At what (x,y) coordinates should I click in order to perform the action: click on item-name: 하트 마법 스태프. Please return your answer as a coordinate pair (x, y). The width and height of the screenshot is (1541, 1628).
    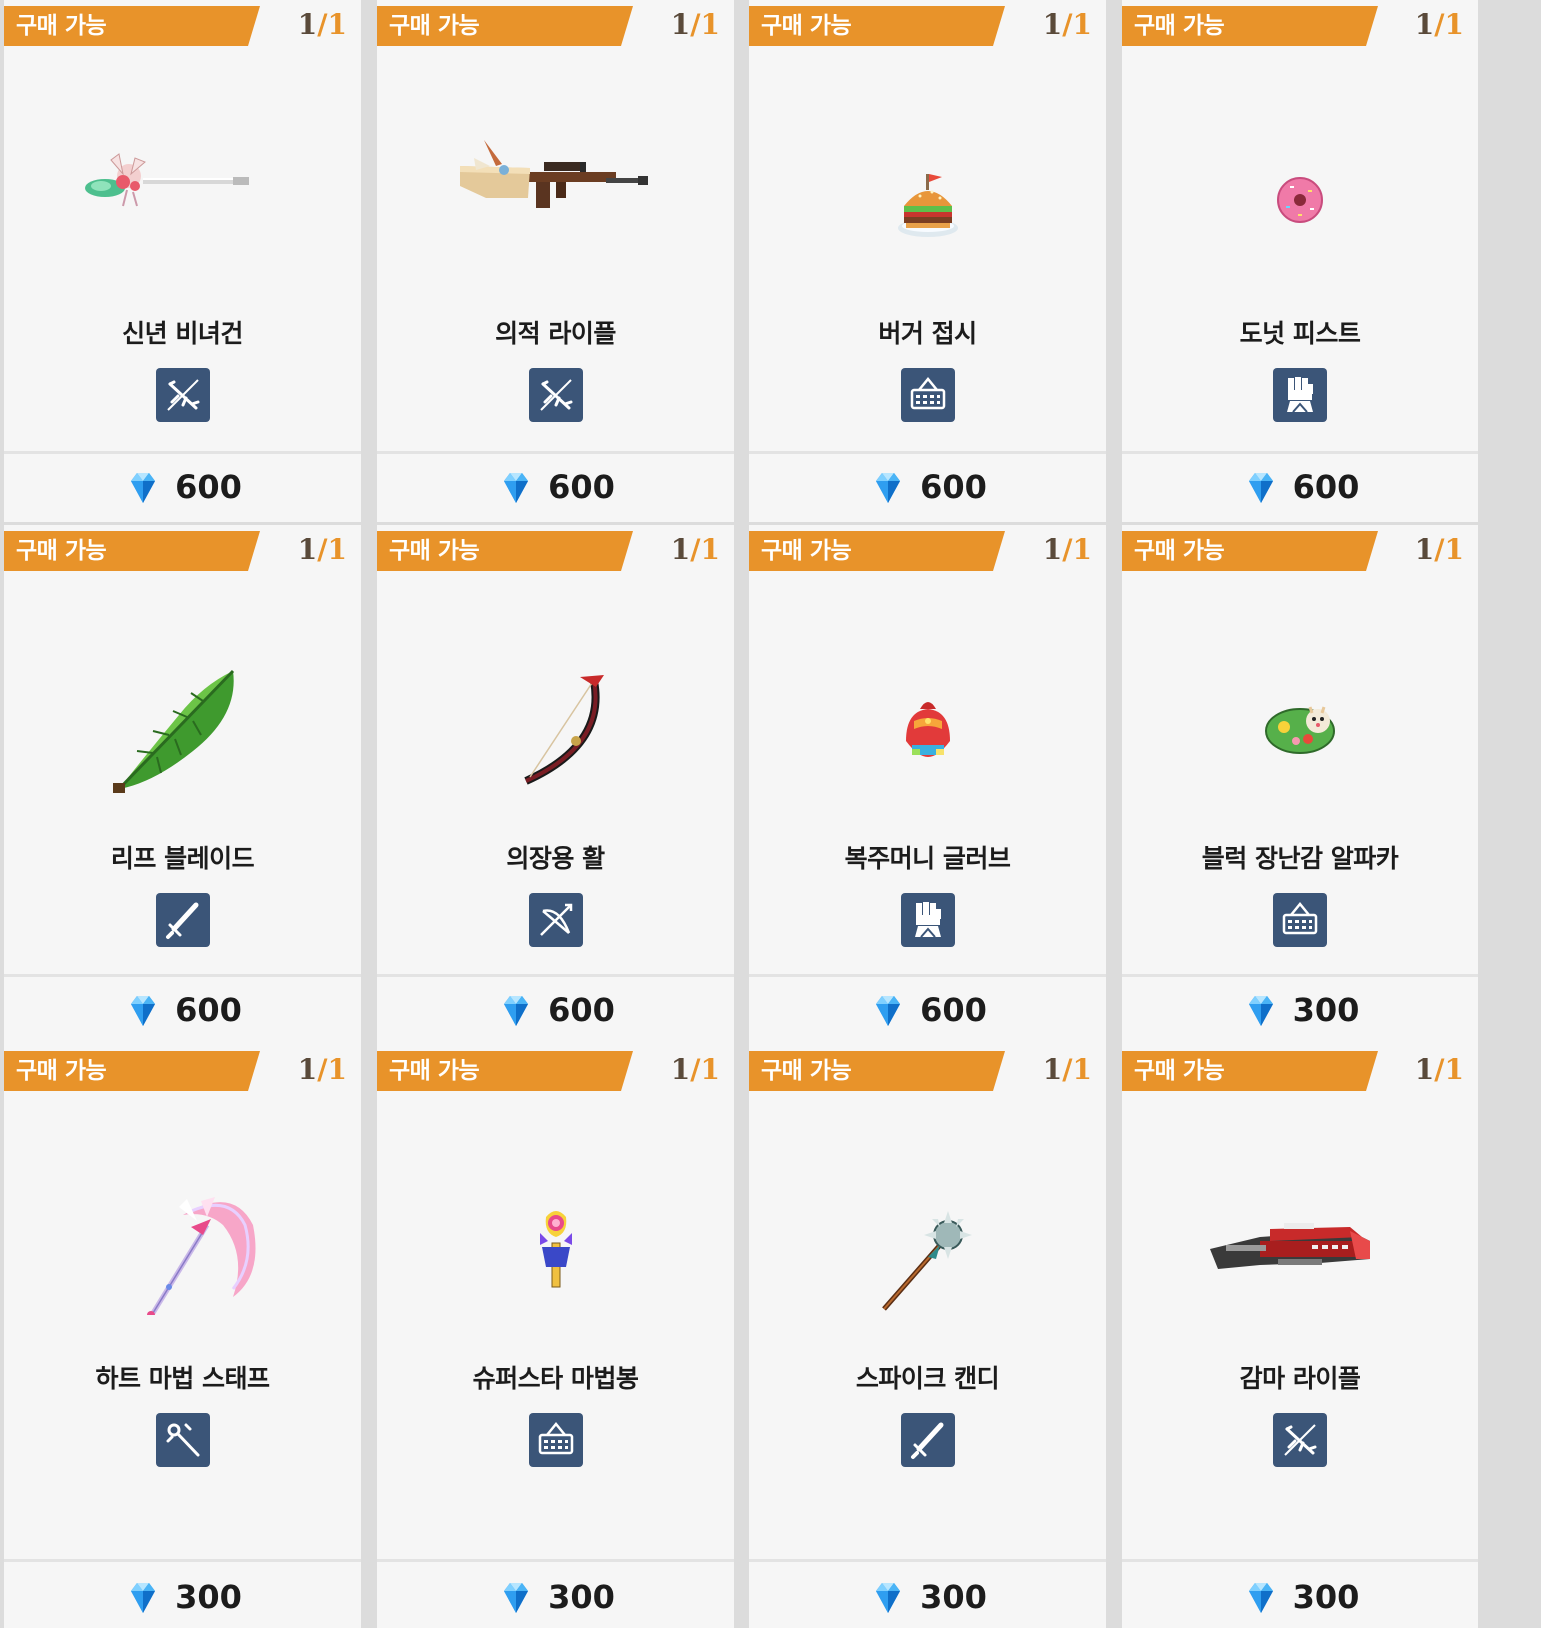
    Looking at the image, I should click on (182, 1378).